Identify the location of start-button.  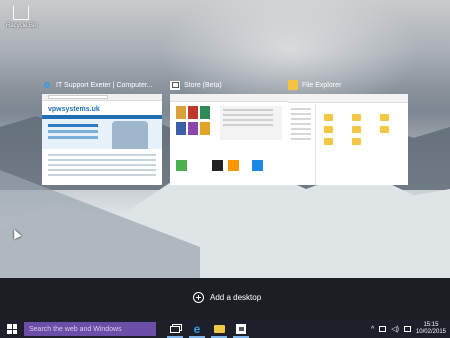
(12, 329).